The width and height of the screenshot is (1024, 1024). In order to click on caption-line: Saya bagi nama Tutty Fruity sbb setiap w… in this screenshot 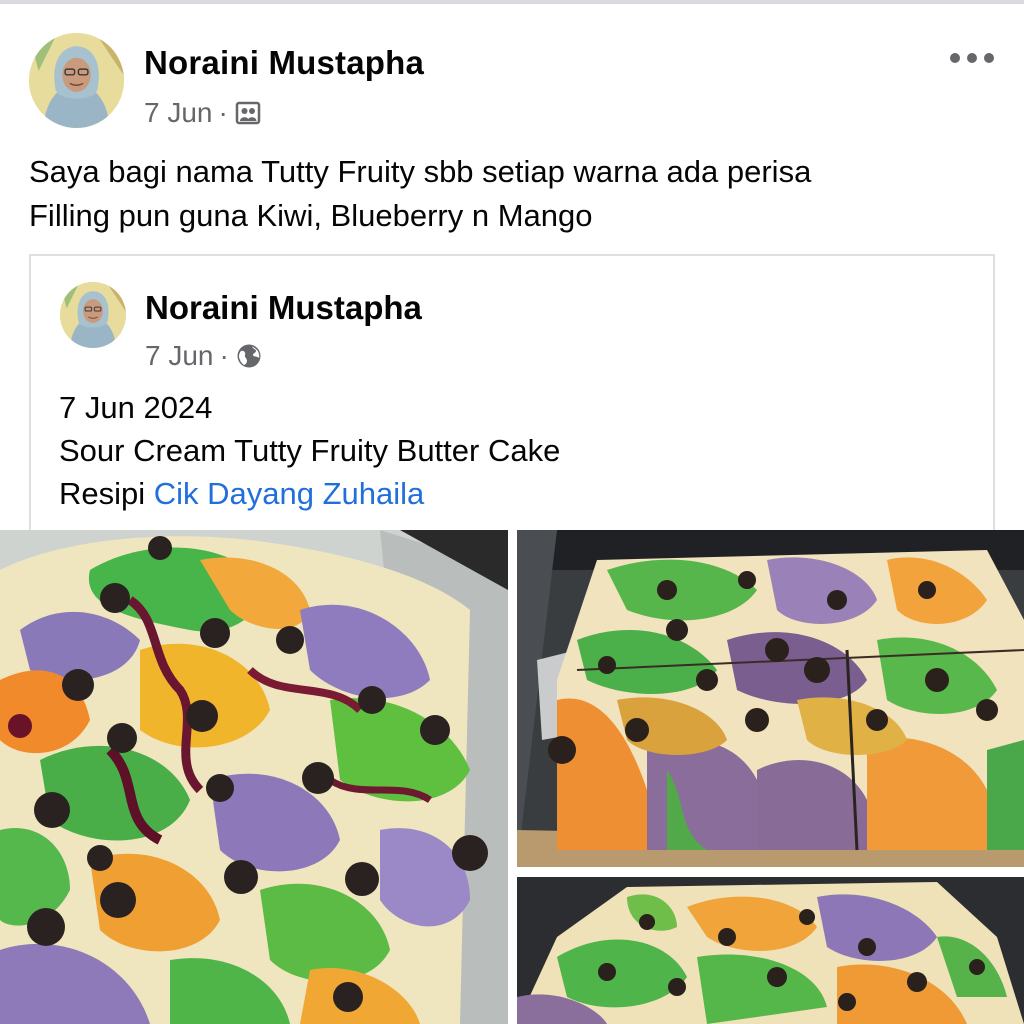, I will do `click(420, 171)`.